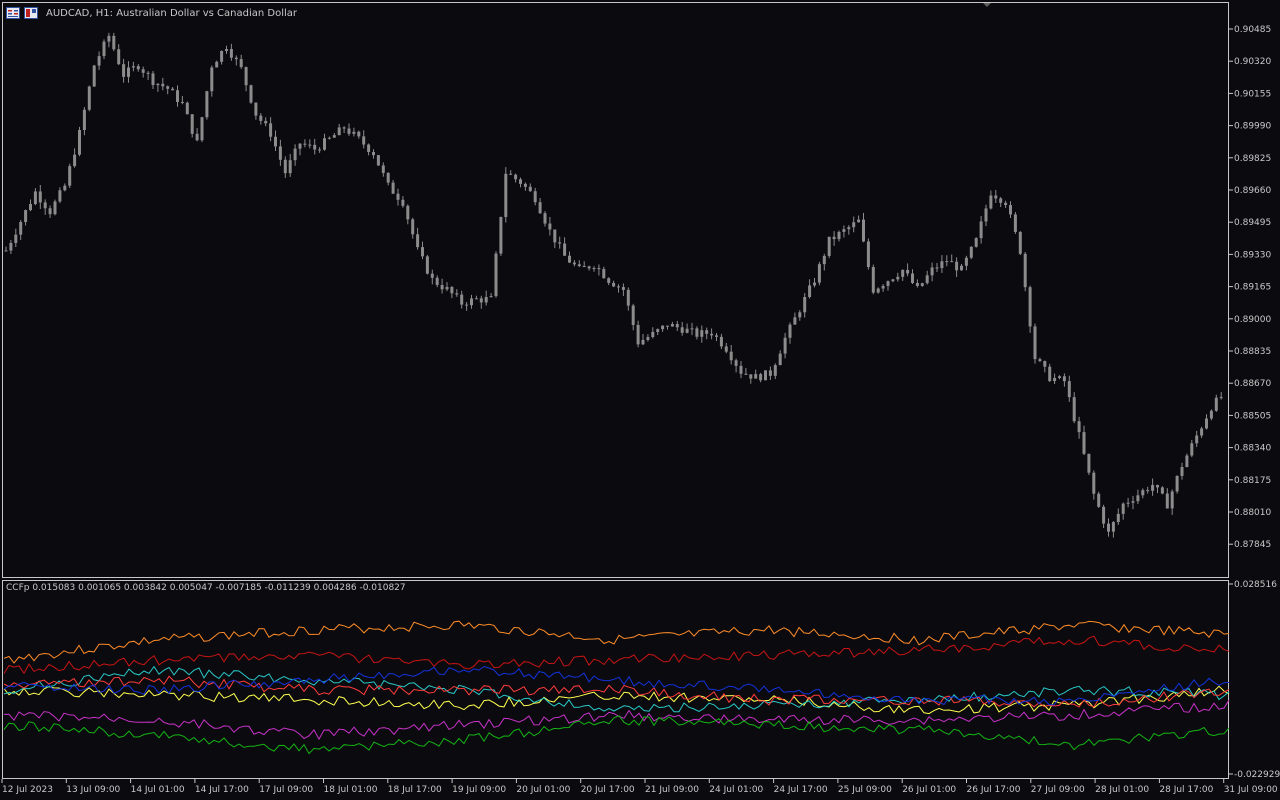 The height and width of the screenshot is (800, 1280). Describe the element at coordinates (1252, 94) in the screenshot. I see `price-label: 0.90155` at that location.